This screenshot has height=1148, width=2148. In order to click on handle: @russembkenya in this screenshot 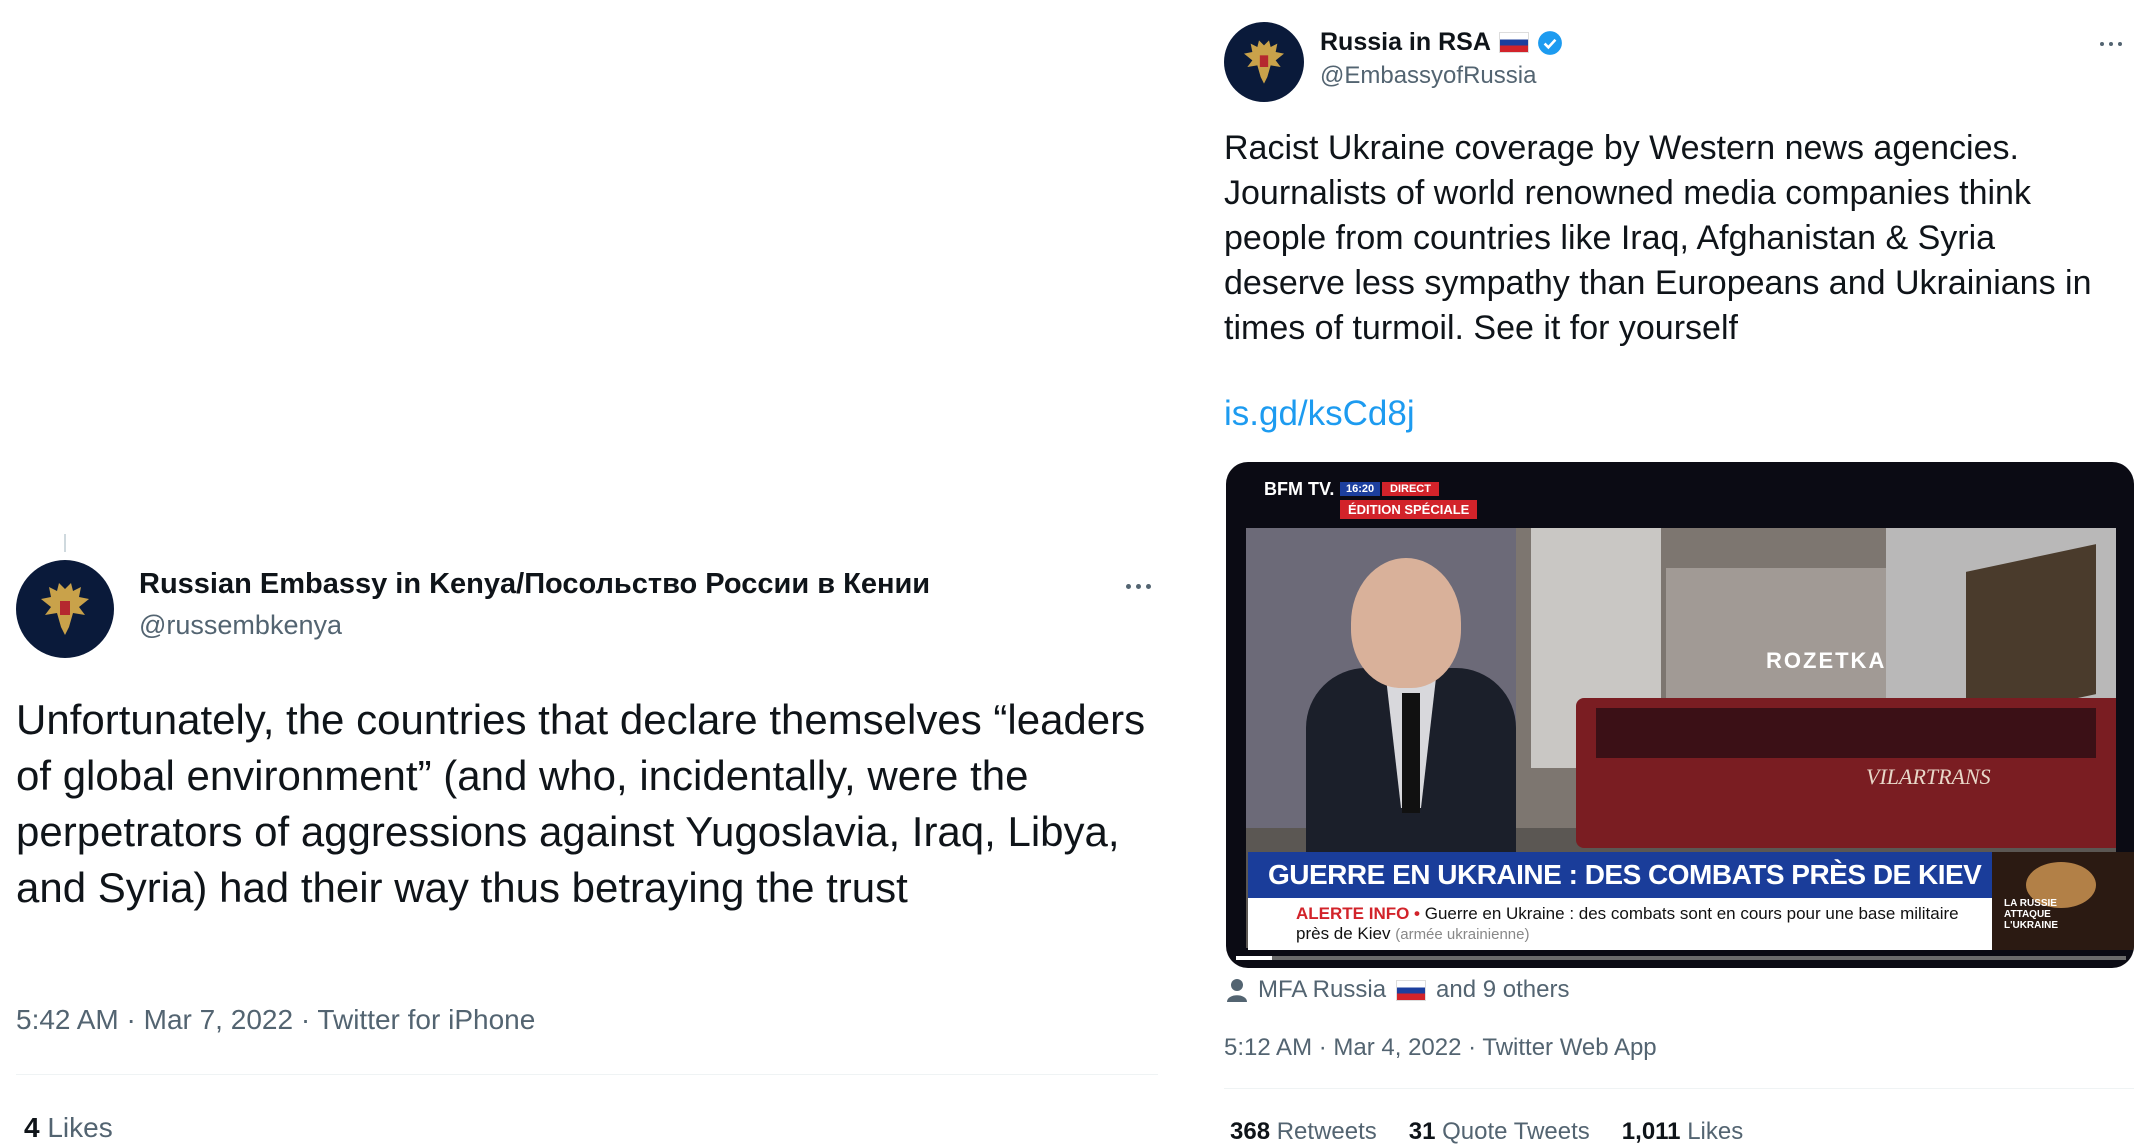, I will do `click(240, 625)`.